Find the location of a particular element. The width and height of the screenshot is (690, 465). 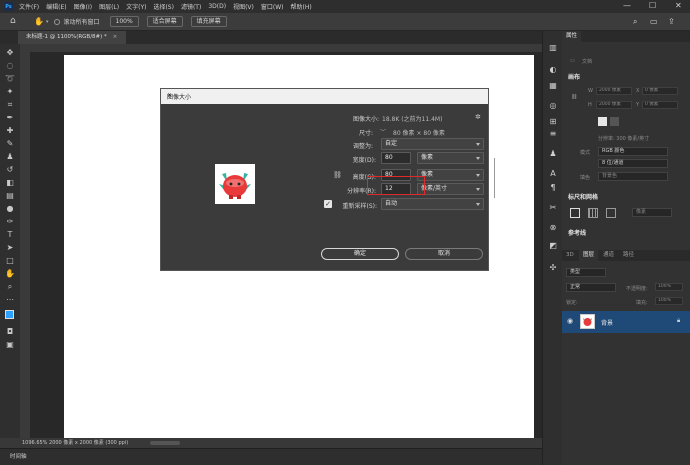

menu-view: 视图(V) is located at coordinates (243, 6).